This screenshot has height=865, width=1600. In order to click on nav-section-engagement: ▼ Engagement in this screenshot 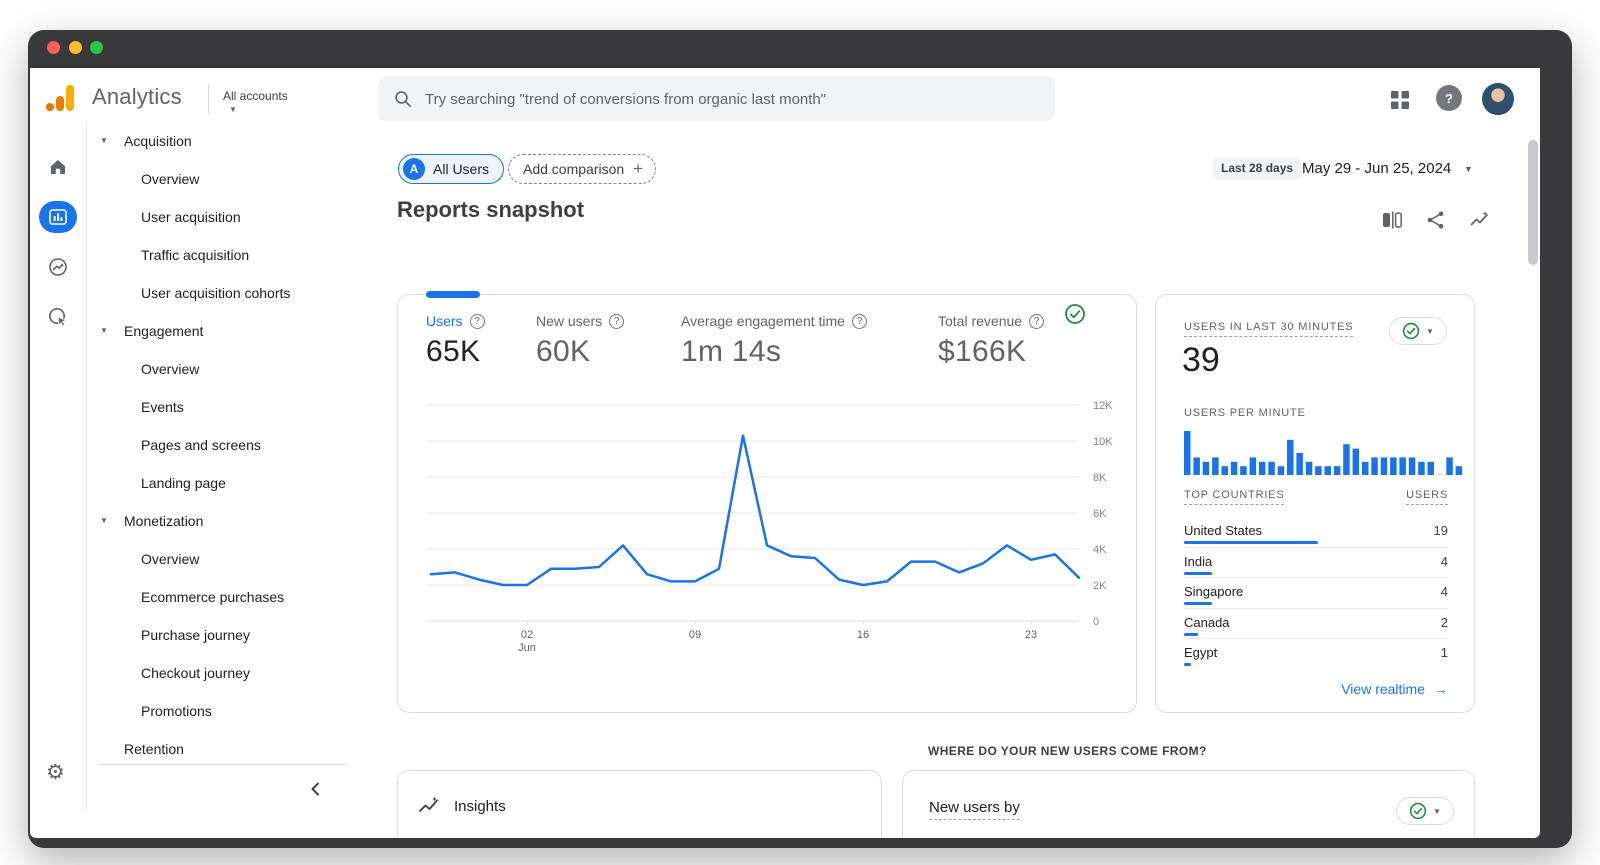, I will do `click(232, 331)`.